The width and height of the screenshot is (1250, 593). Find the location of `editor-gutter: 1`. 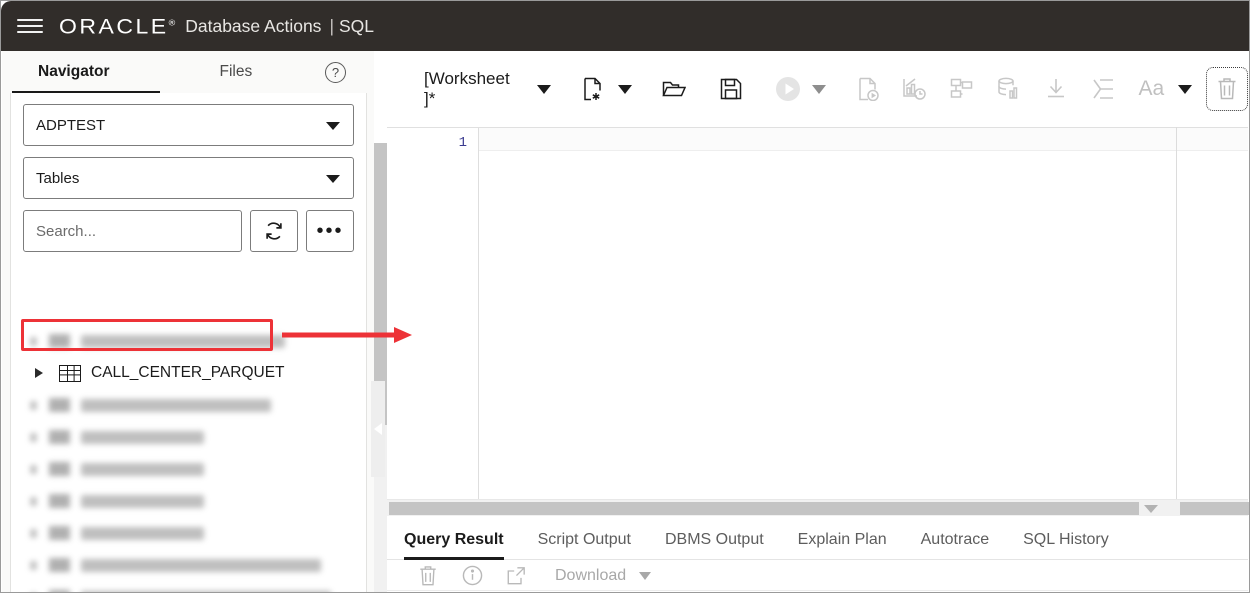

editor-gutter: 1 is located at coordinates (433, 313).